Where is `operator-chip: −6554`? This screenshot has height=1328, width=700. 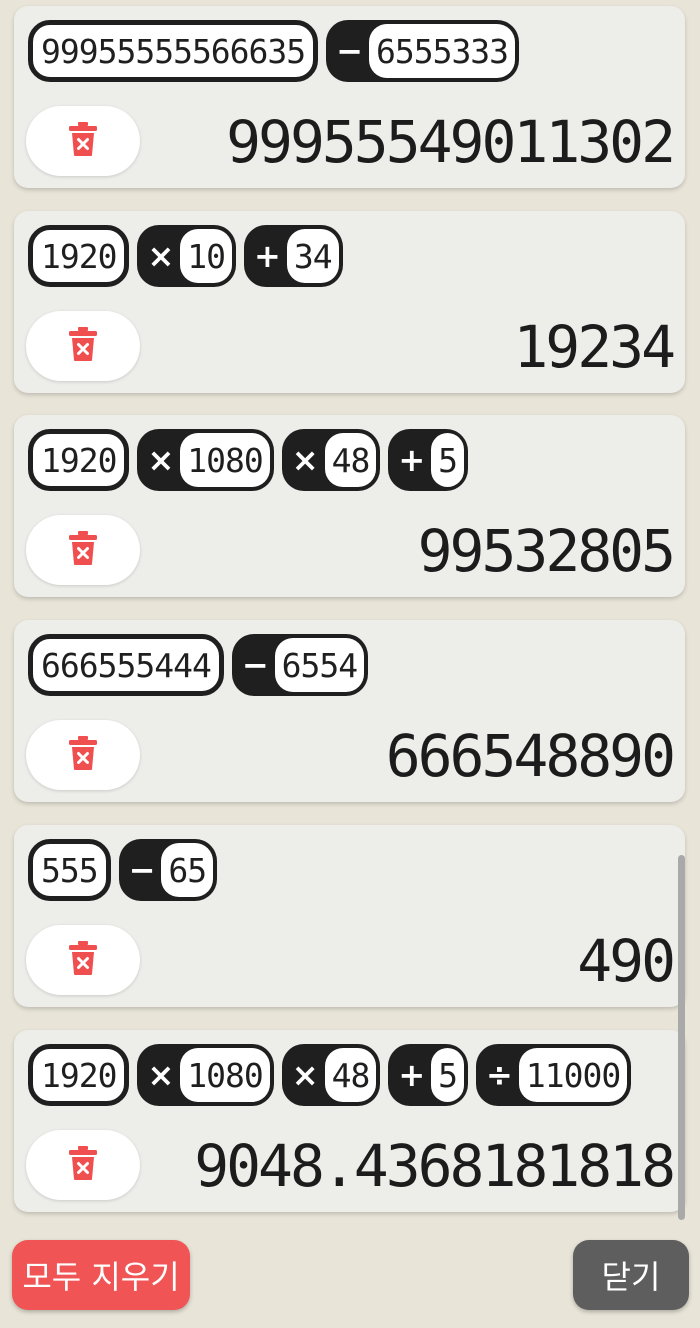
operator-chip: −6554 is located at coordinates (300, 665).